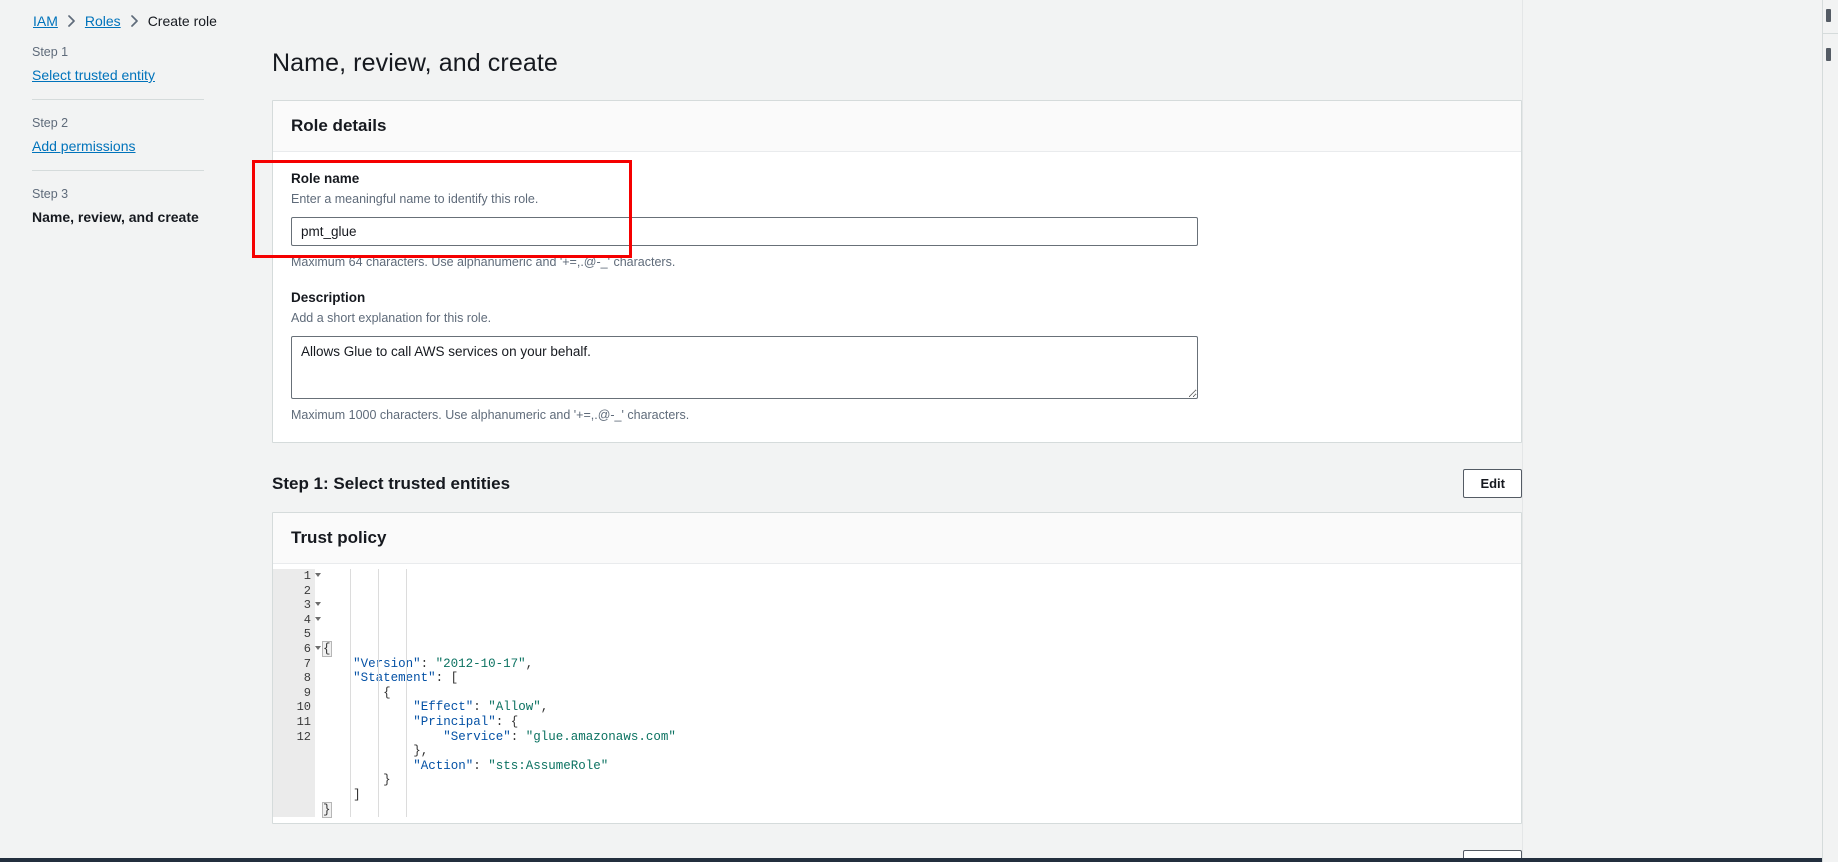 This screenshot has height=862, width=1838. Describe the element at coordinates (391, 483) in the screenshot. I see `step1-section-title: Step 1: Select trusted entities` at that location.